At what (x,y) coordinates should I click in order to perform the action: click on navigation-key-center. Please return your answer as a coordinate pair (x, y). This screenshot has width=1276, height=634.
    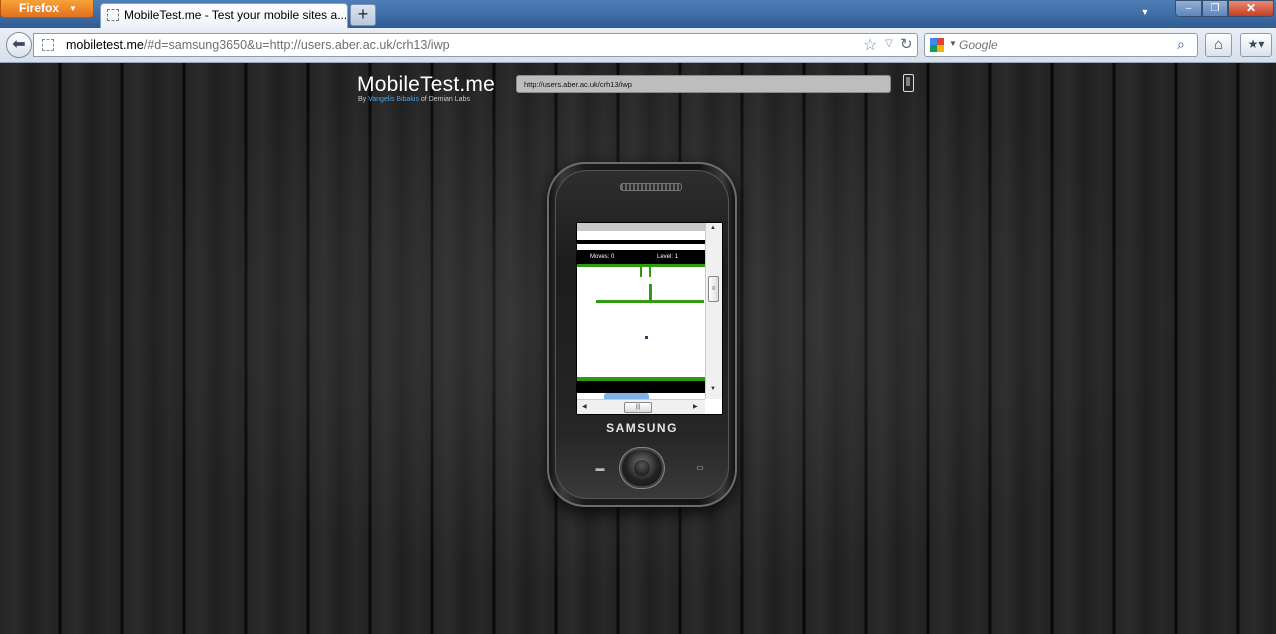
    Looking at the image, I should click on (642, 468).